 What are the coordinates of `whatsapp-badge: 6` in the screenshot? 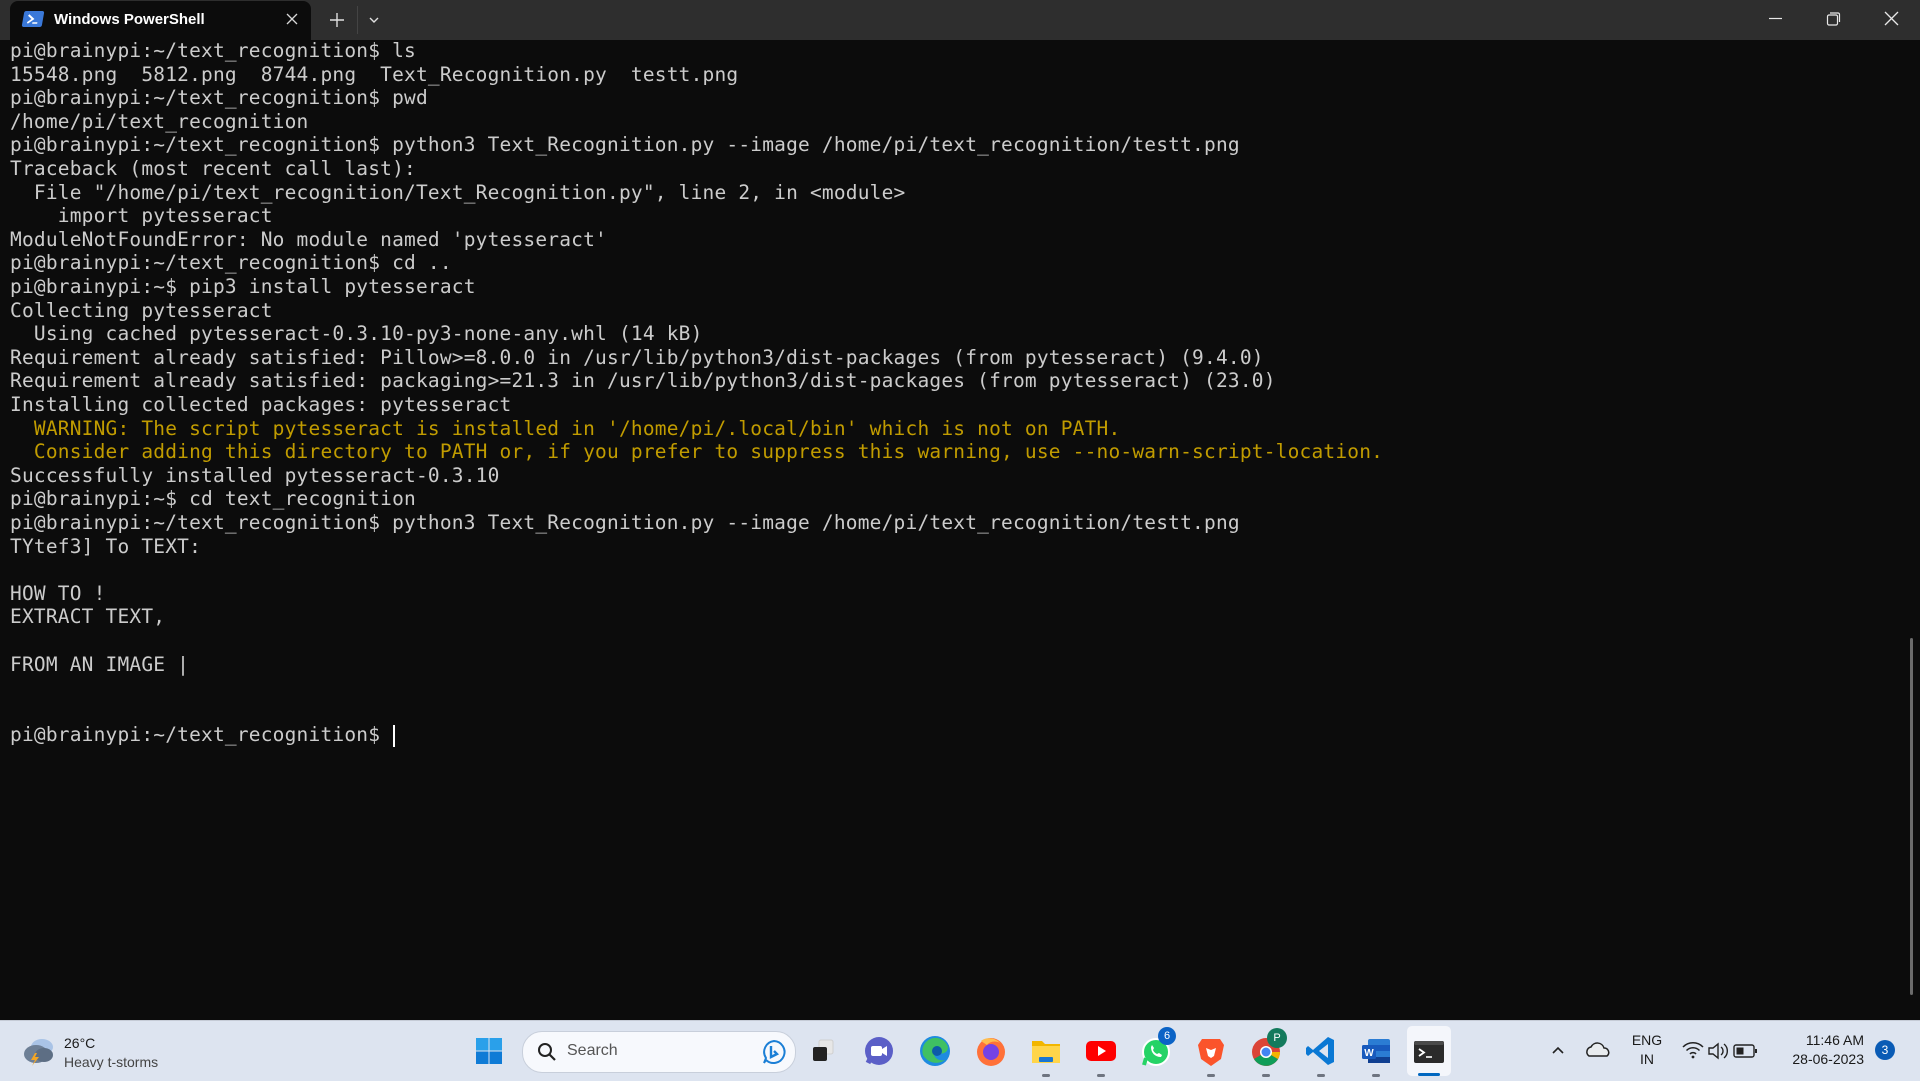 It's located at (1167, 1036).